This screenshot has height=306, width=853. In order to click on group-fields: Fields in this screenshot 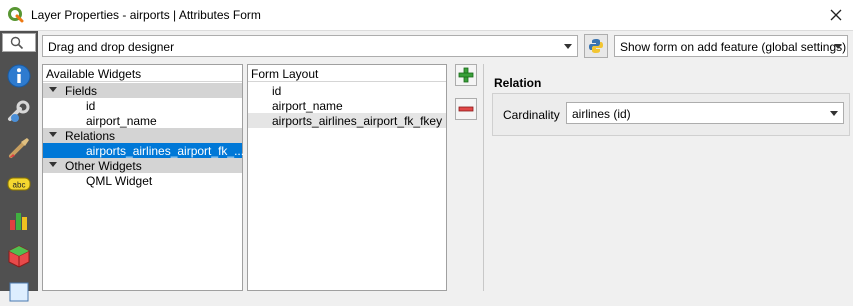, I will do `click(142, 90)`.